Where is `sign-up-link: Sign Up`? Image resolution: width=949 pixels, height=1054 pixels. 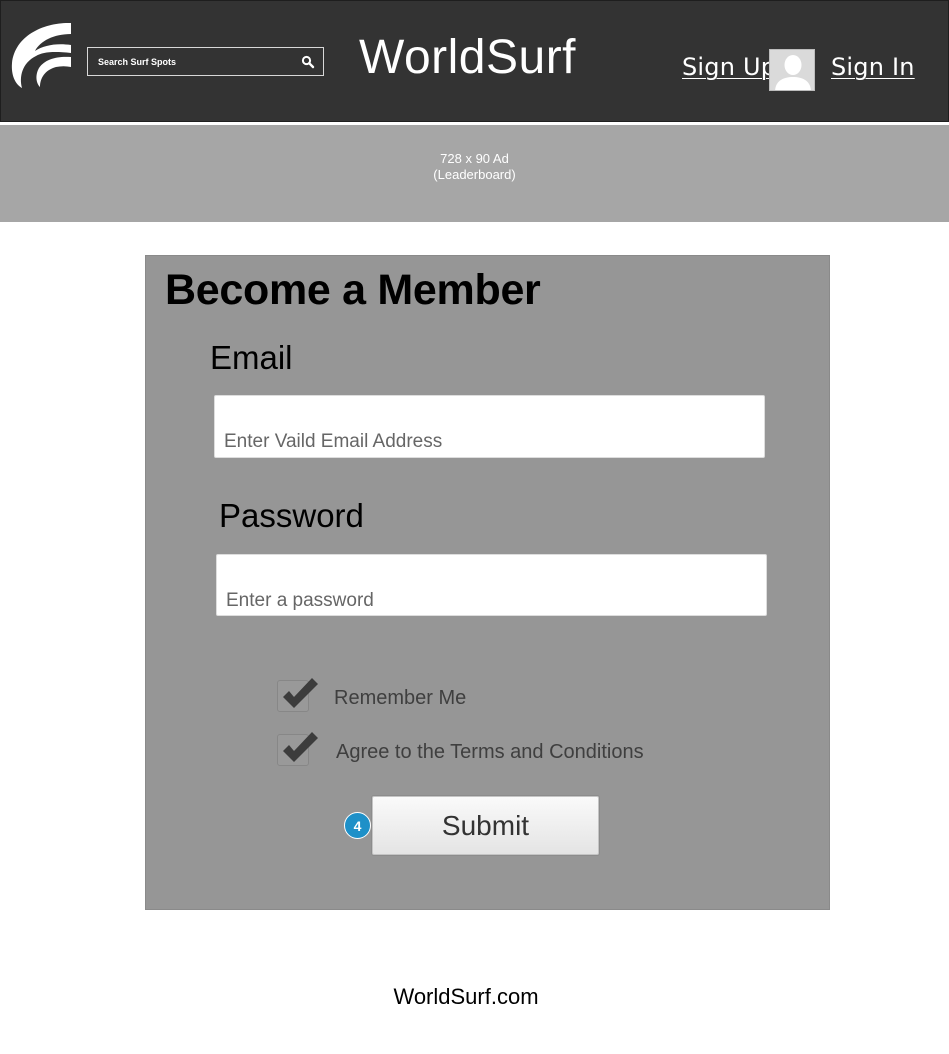 sign-up-link: Sign Up is located at coordinates (729, 67).